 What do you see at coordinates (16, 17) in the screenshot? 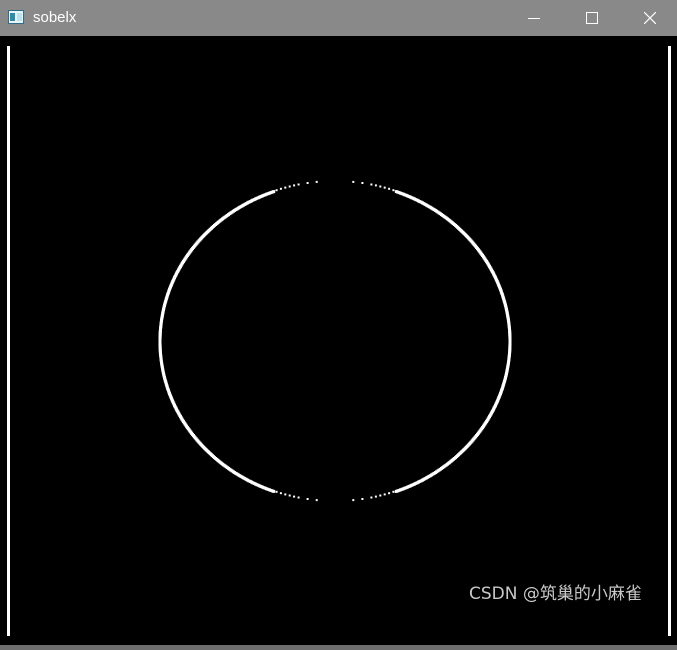
I see `app-icon` at bounding box center [16, 17].